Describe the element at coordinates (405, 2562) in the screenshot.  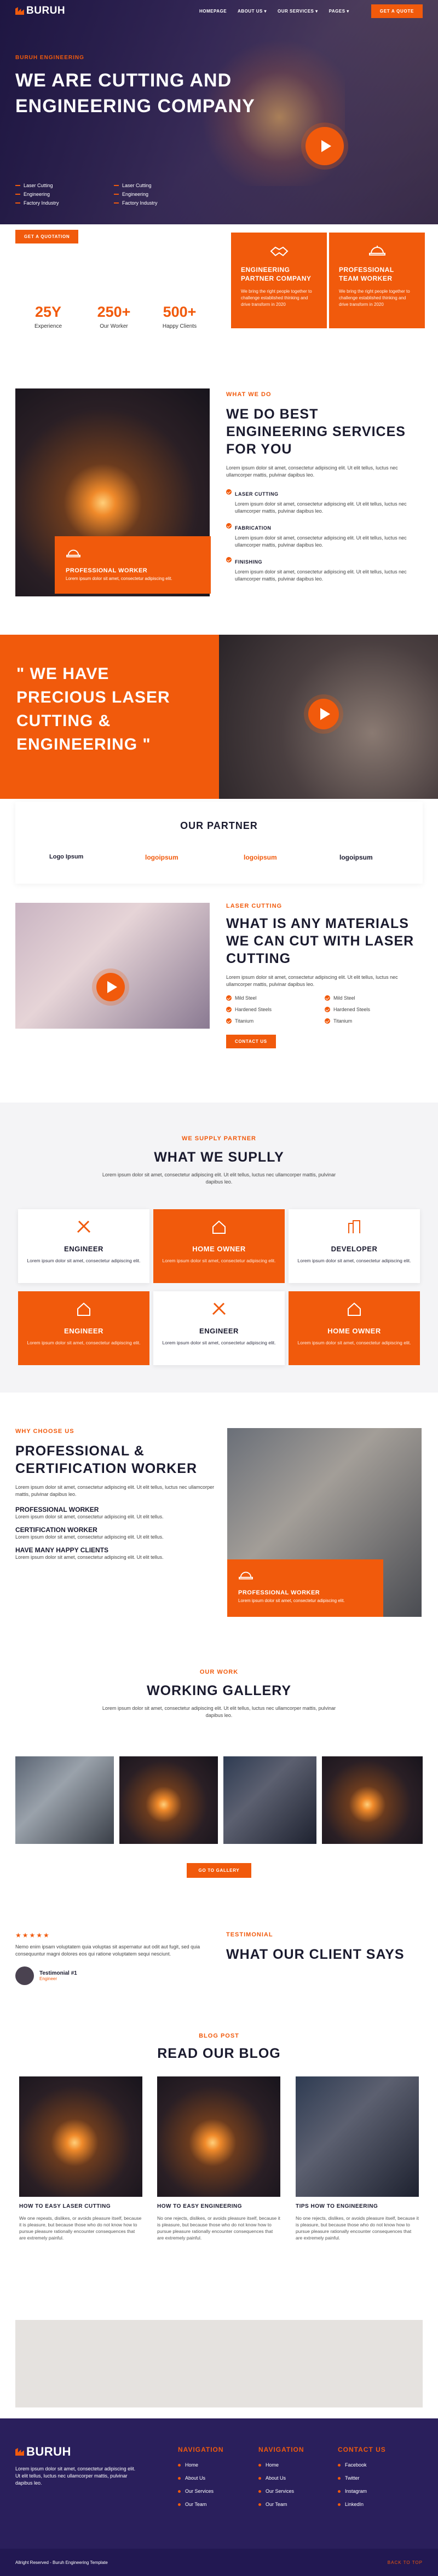
I see `back-to-top-link: BACK TO TOP` at that location.